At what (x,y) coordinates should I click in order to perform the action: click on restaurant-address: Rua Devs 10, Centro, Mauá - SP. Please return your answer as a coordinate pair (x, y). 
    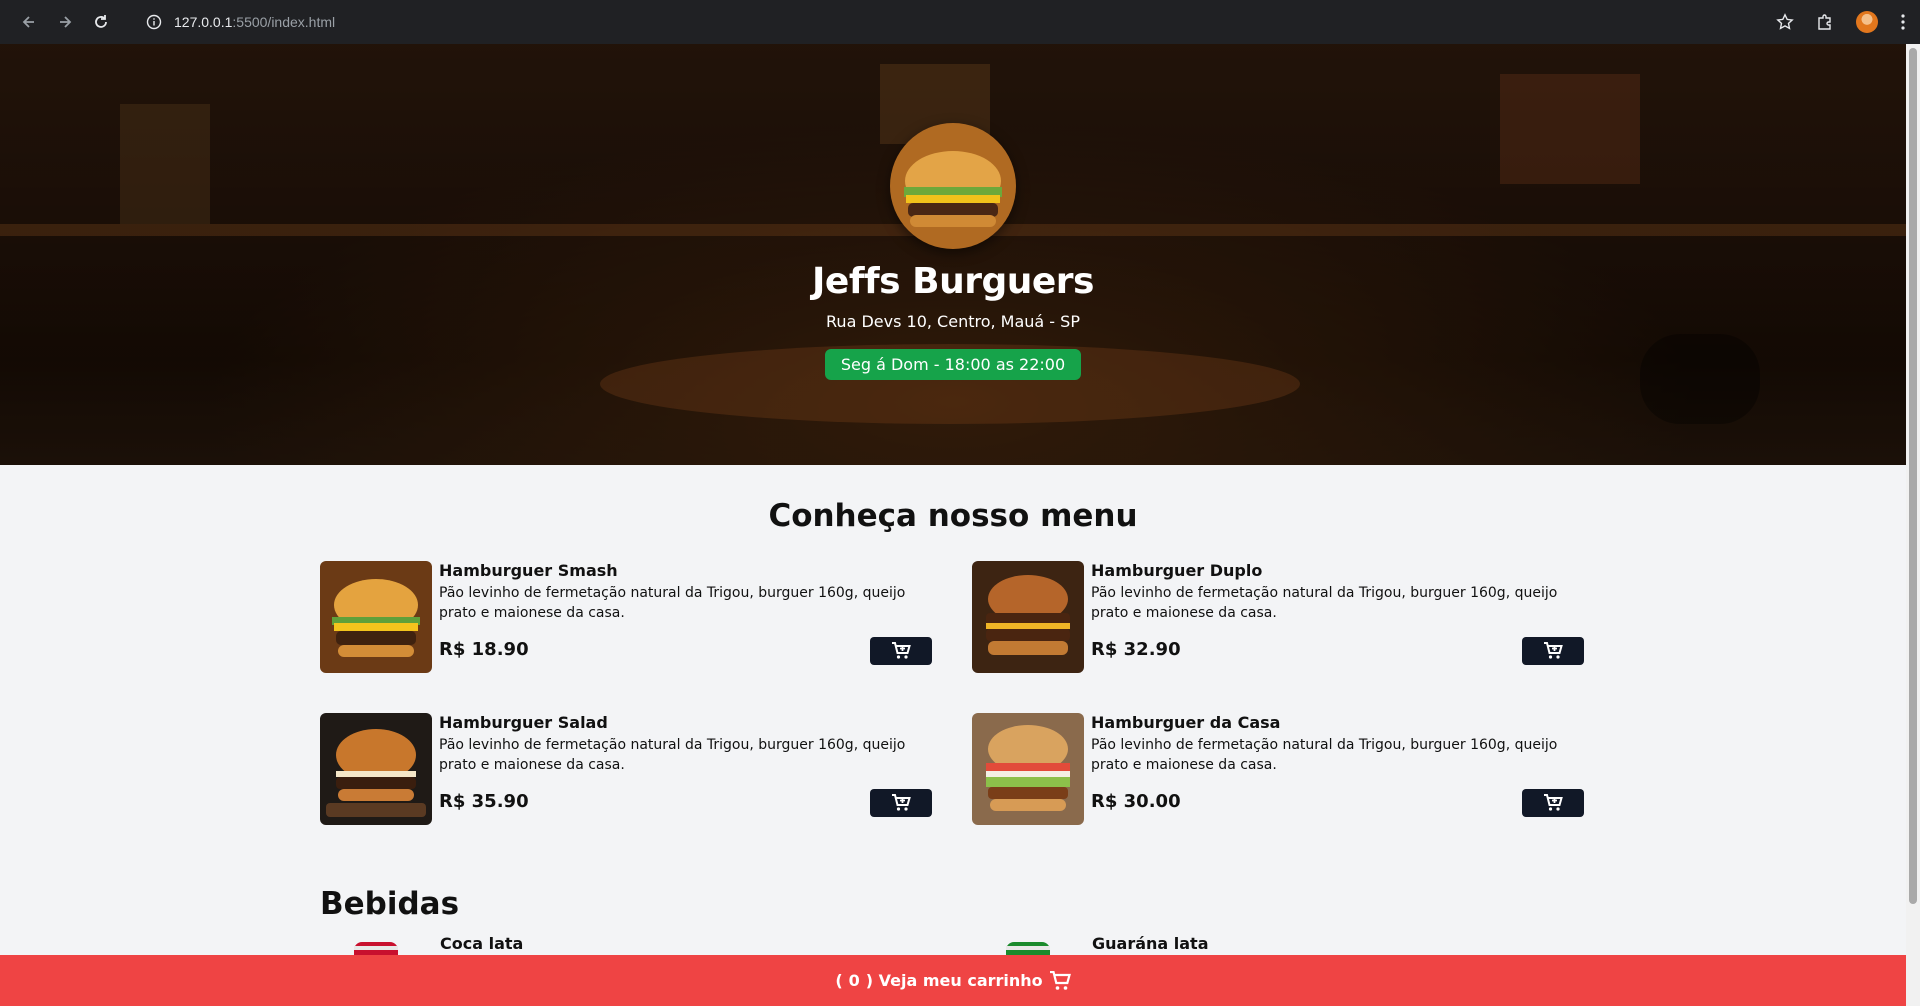
    Looking at the image, I should click on (953, 321).